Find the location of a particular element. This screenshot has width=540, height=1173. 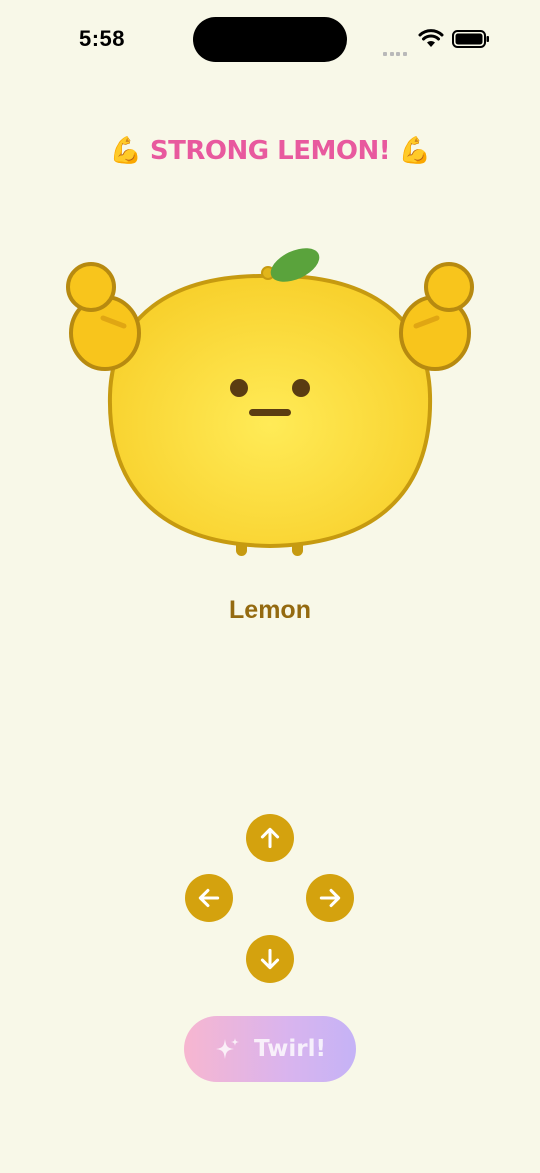

move-right-button is located at coordinates (330, 898).